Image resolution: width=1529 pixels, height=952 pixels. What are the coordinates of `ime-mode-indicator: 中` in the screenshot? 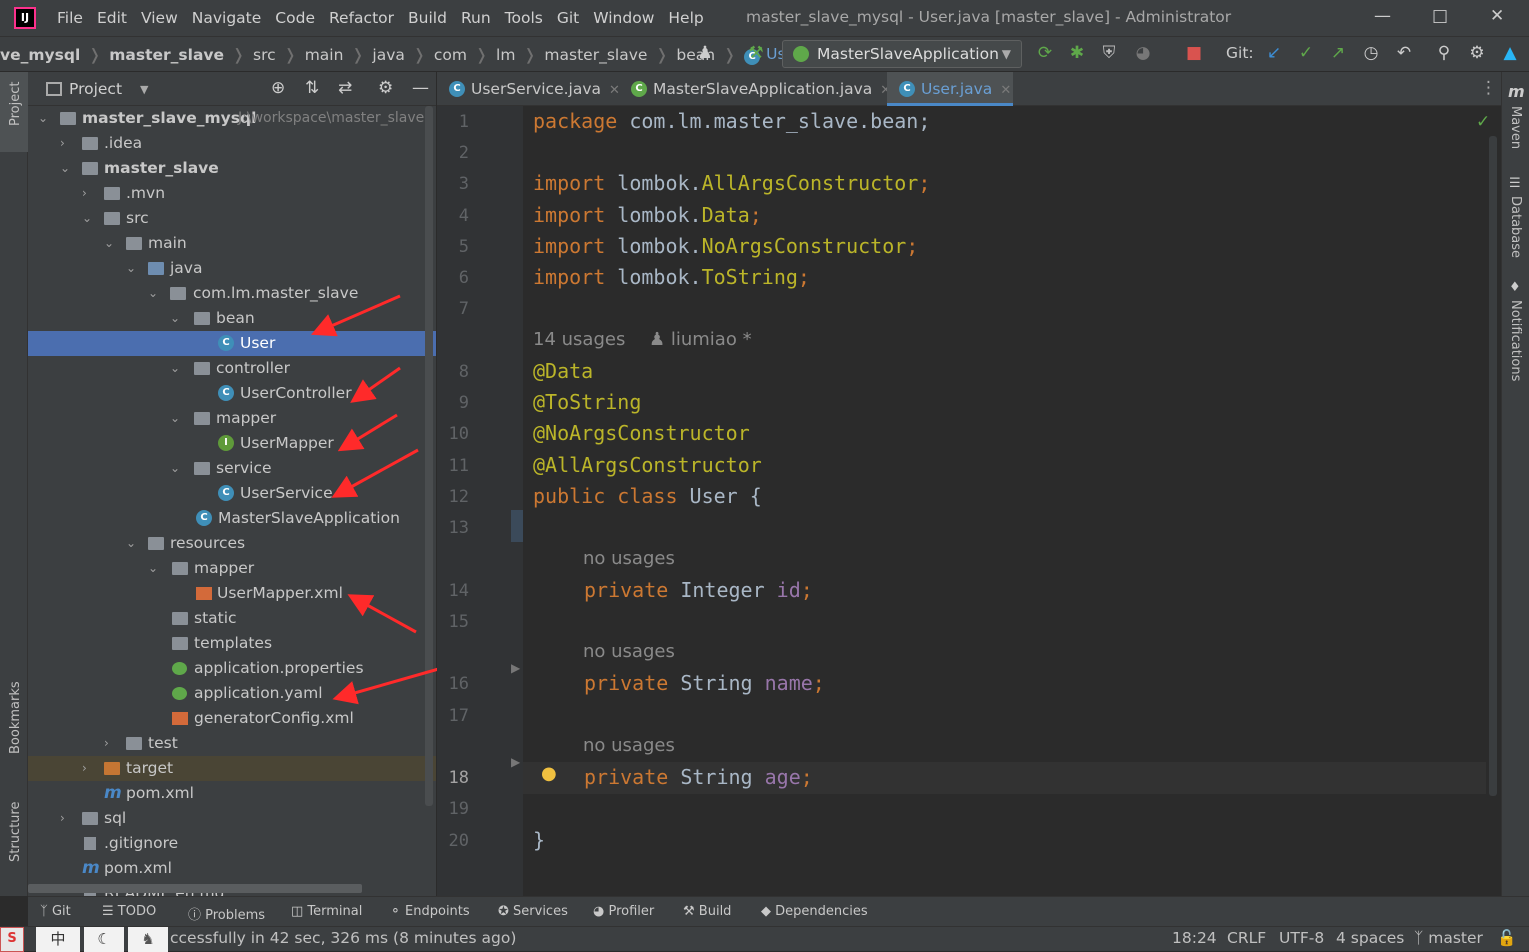 It's located at (58, 939).